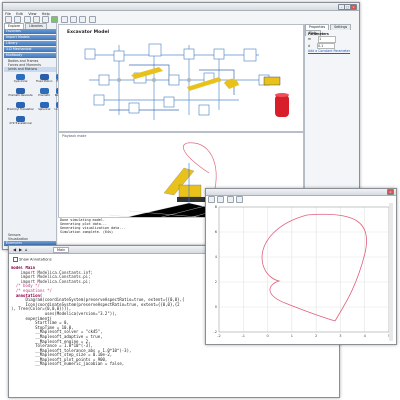 This screenshot has height=400, width=400. I want to click on code-tab: Main, so click(61, 250).